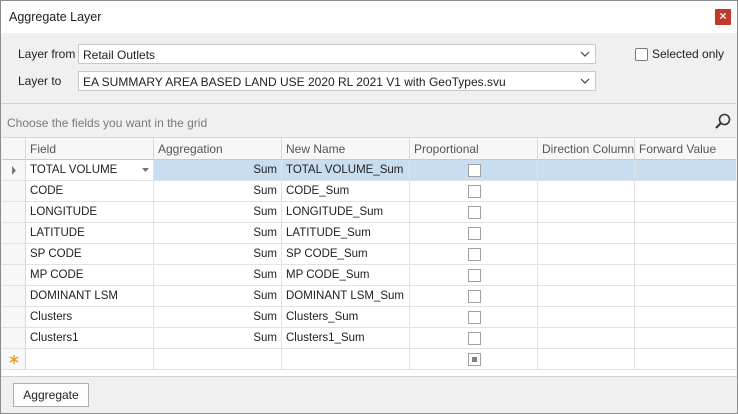 The image size is (738, 414). Describe the element at coordinates (346, 359) in the screenshot. I see `new-row-cell-new-name` at that location.